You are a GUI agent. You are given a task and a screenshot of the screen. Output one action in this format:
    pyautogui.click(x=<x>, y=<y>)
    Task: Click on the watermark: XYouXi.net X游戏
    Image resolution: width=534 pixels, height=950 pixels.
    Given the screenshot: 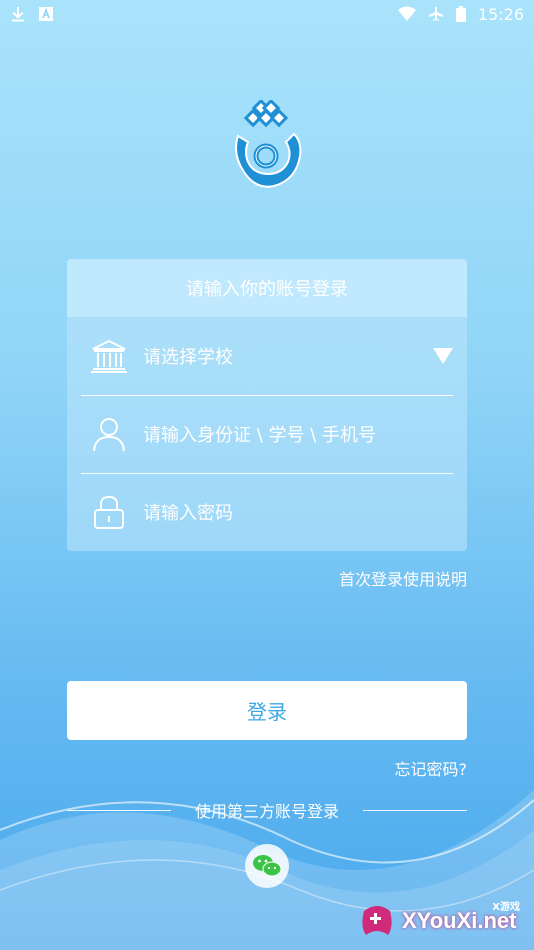 What is the action you would take?
    pyautogui.click(x=445, y=921)
    